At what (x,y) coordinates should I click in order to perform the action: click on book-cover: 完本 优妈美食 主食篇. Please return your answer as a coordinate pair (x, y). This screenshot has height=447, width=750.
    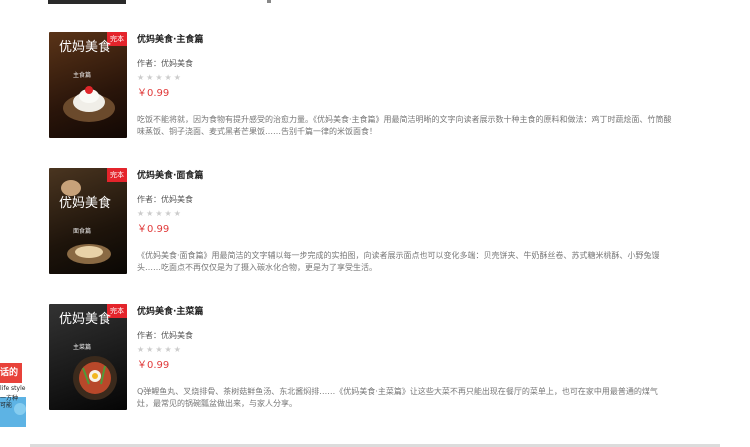
    Looking at the image, I should click on (88, 85).